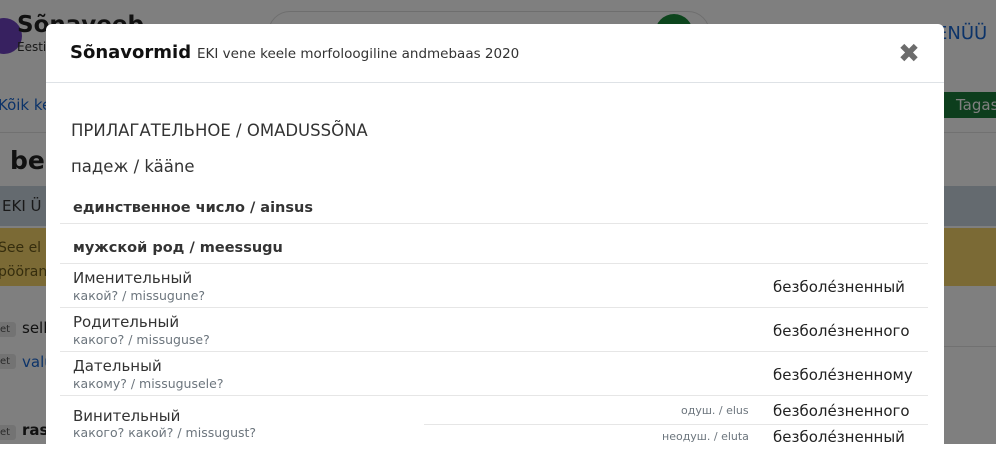 The height and width of the screenshot is (464, 996). I want to click on animacy-tag: одуш. / elus, so click(715, 410).